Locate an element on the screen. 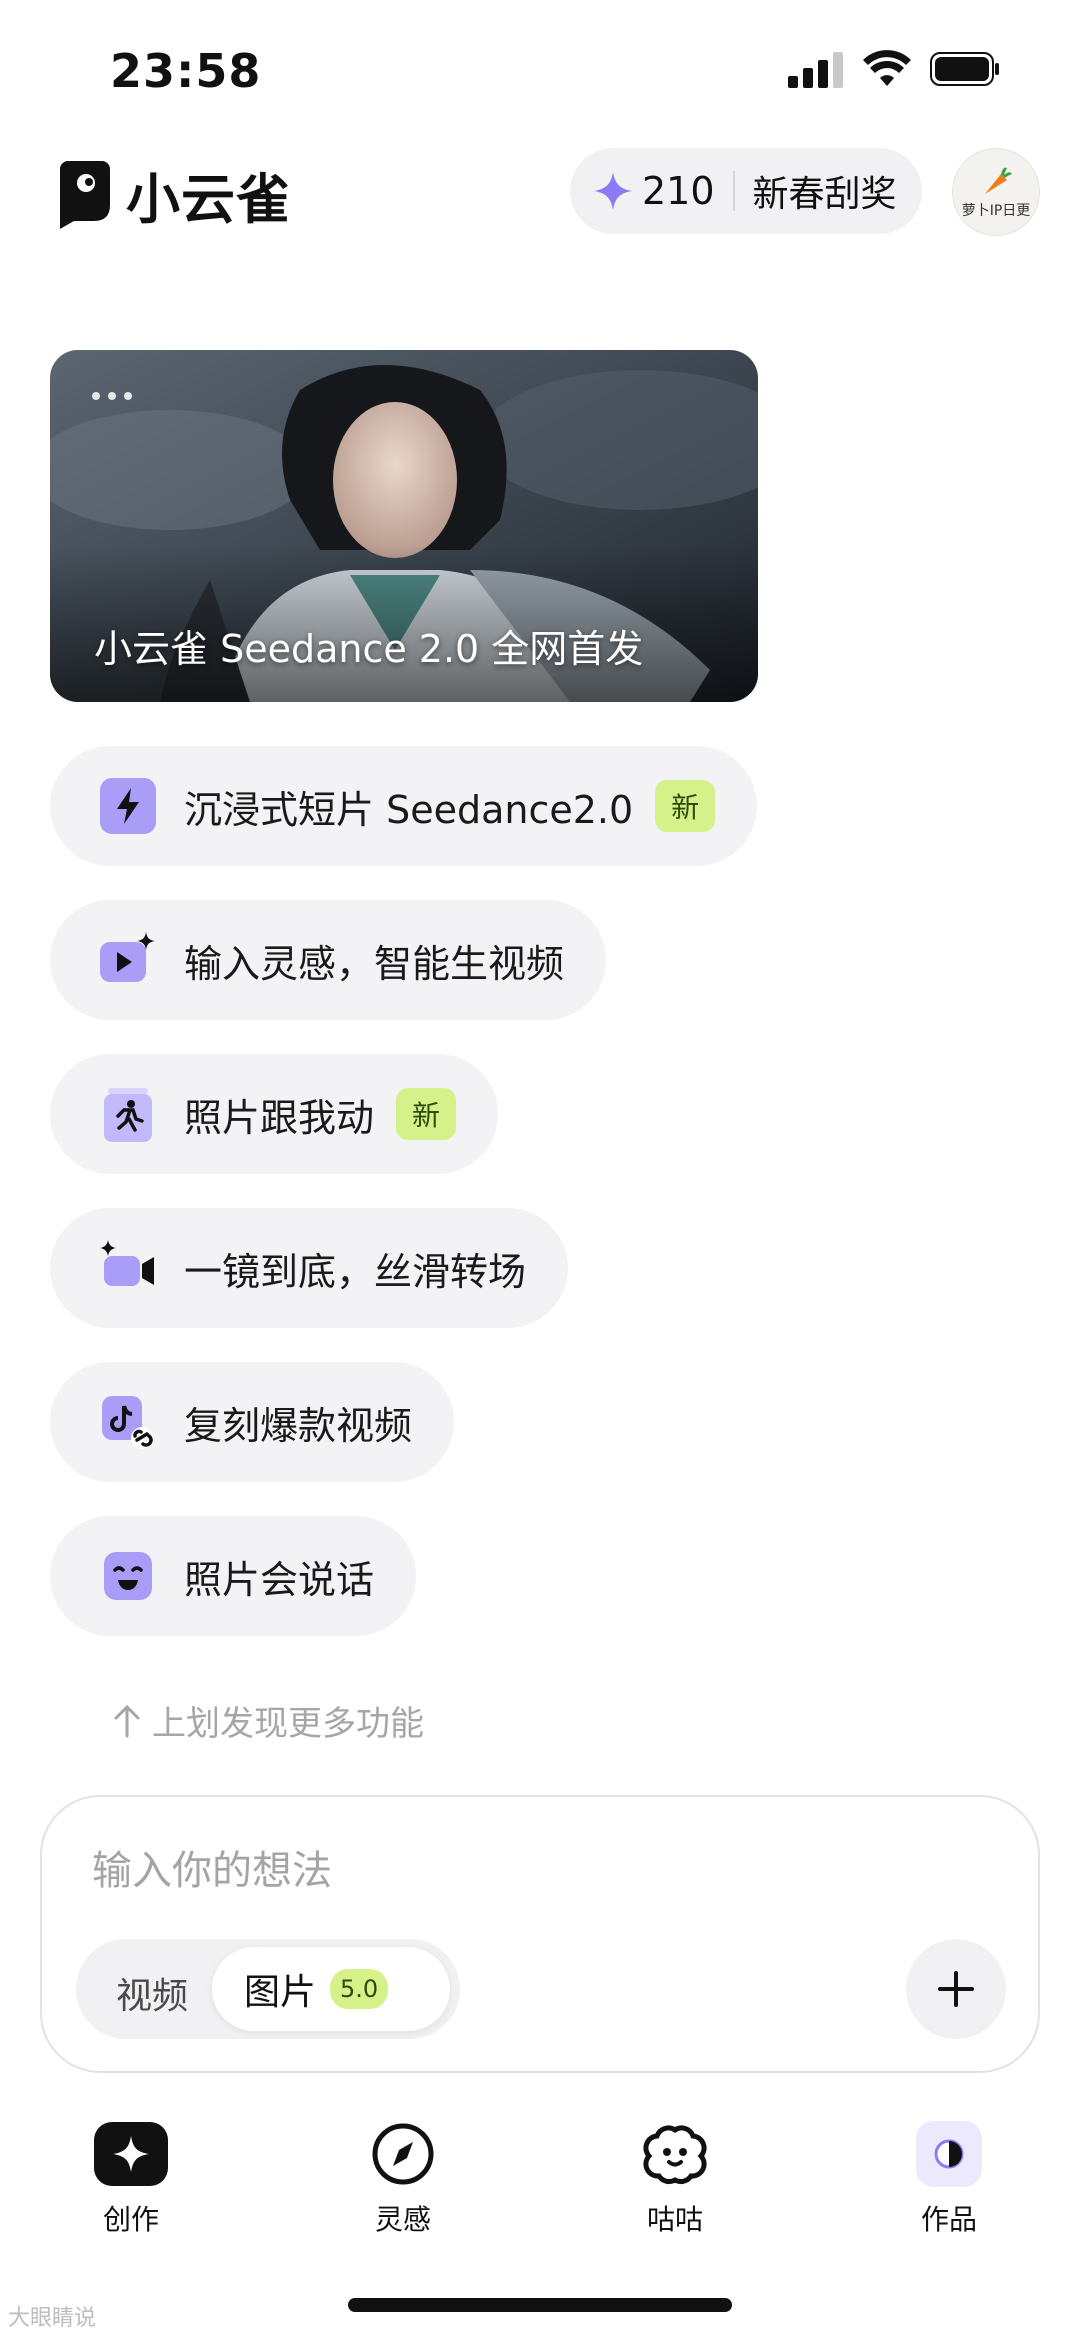  half-moon-icon is located at coordinates (949, 2154).